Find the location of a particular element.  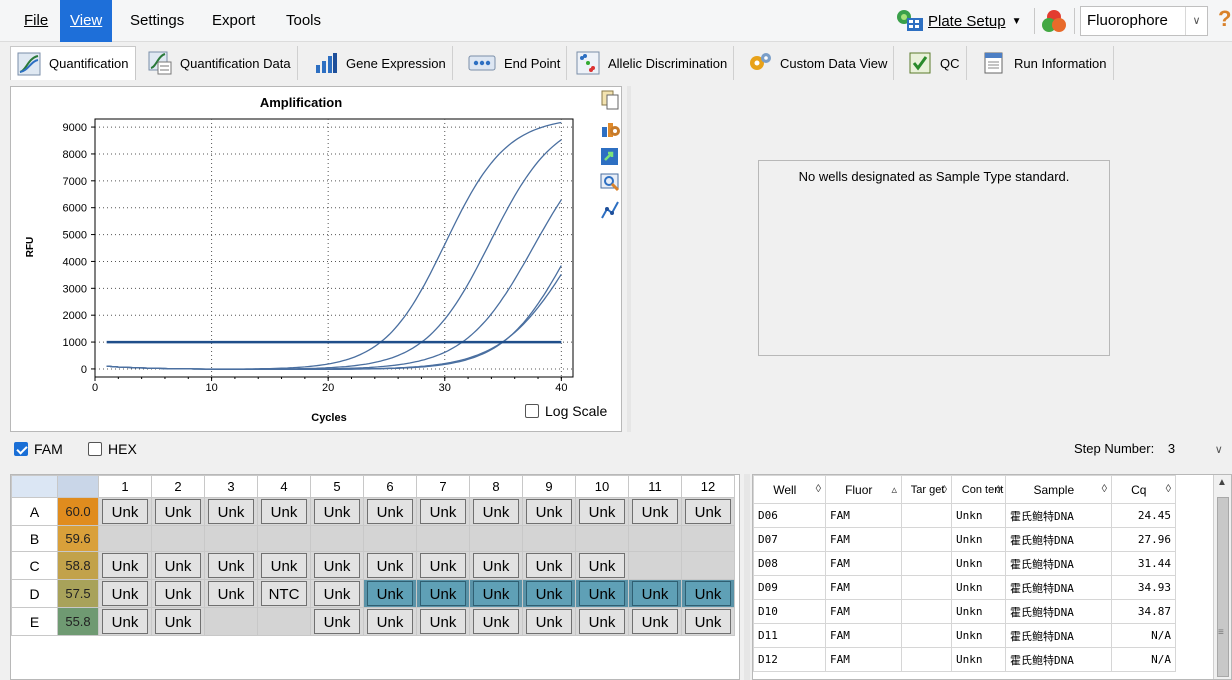

plate-column-header: 6 is located at coordinates (390, 486).